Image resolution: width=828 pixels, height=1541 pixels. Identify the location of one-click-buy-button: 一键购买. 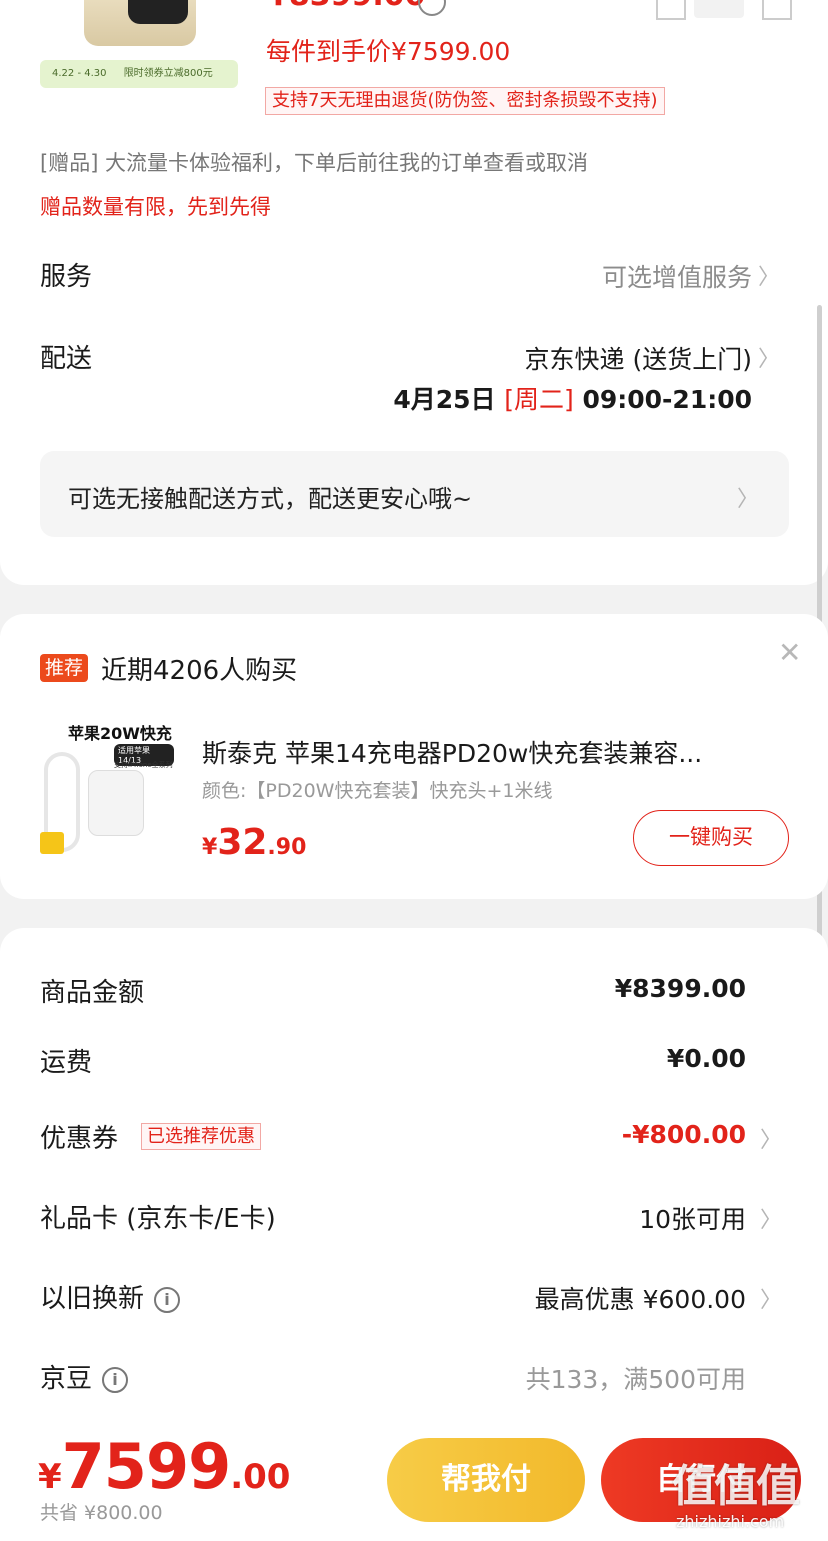
(711, 838).